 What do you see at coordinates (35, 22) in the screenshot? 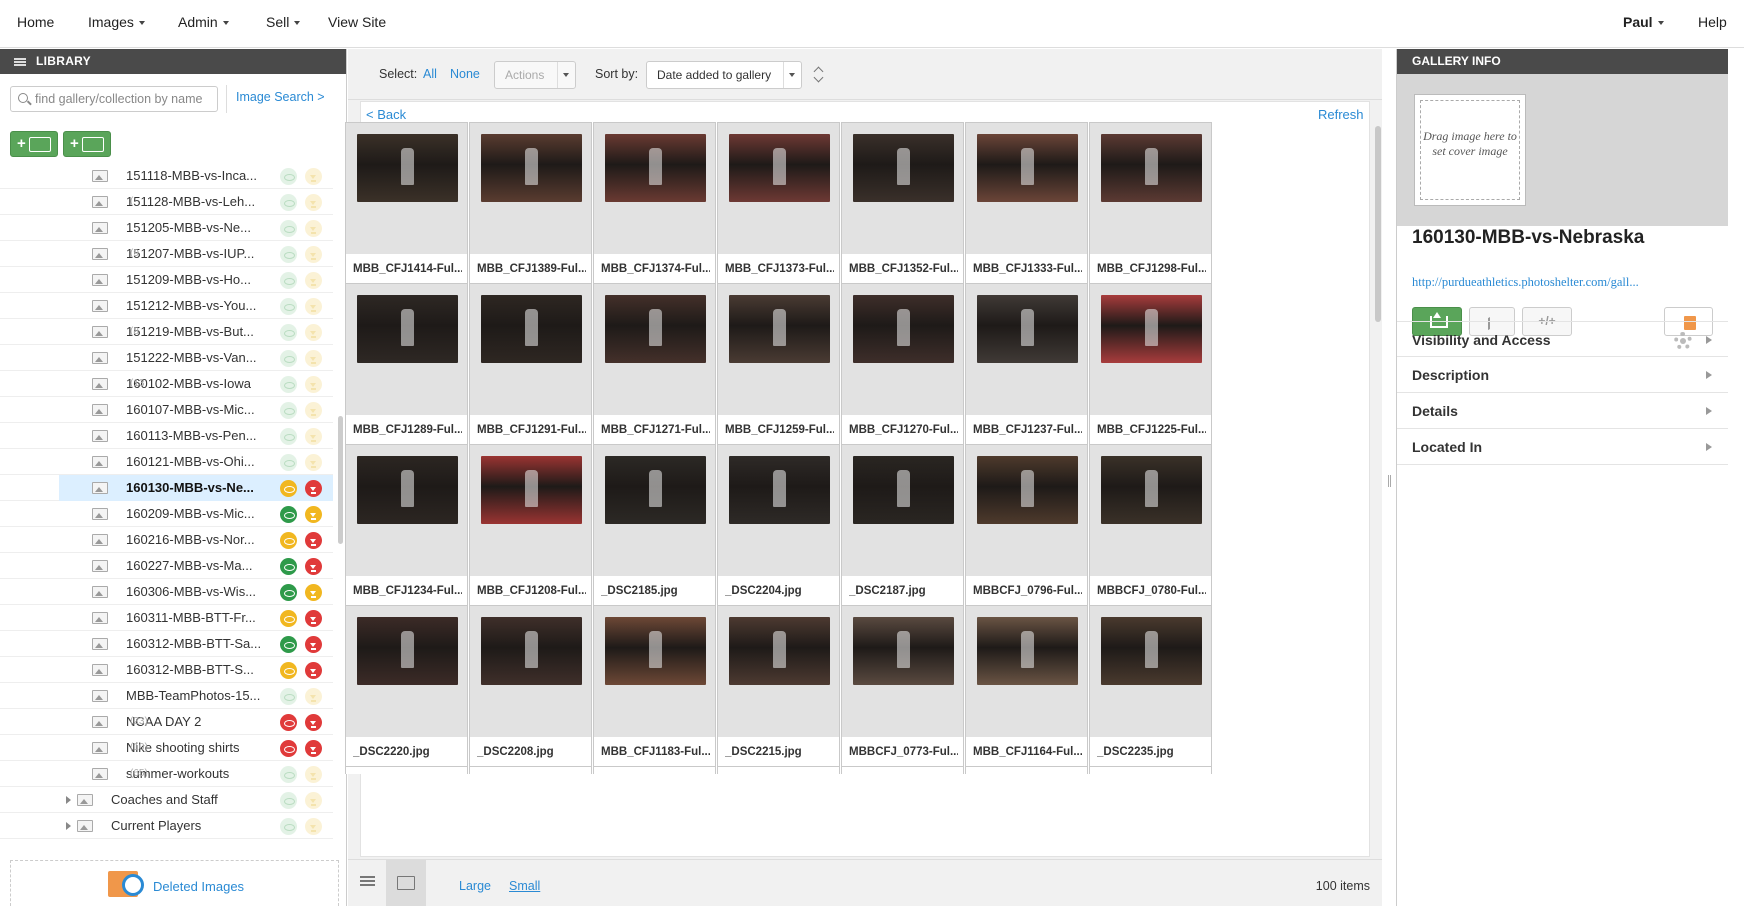
I see `nav-home: Home` at bounding box center [35, 22].